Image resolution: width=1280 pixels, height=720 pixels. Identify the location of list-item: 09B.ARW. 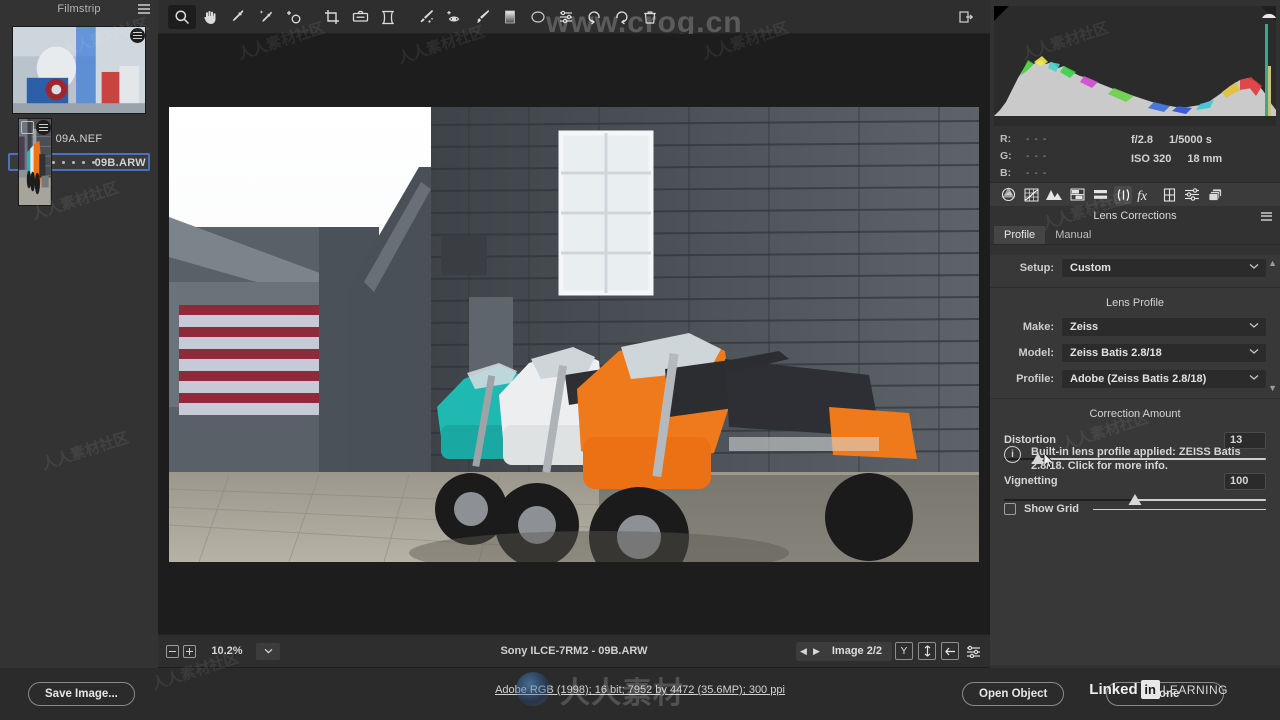
(79, 162).